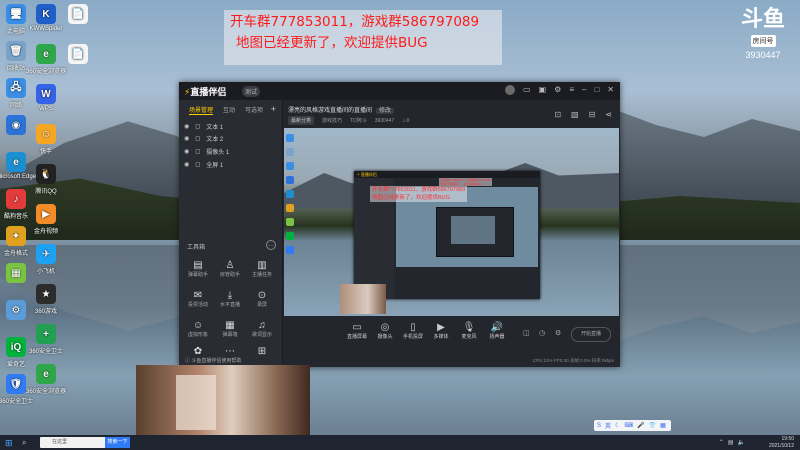 This screenshot has width=800, height=450. What do you see at coordinates (413, 331) in the screenshot?
I see `source-phone: ▯ 手机投屏` at bounding box center [413, 331].